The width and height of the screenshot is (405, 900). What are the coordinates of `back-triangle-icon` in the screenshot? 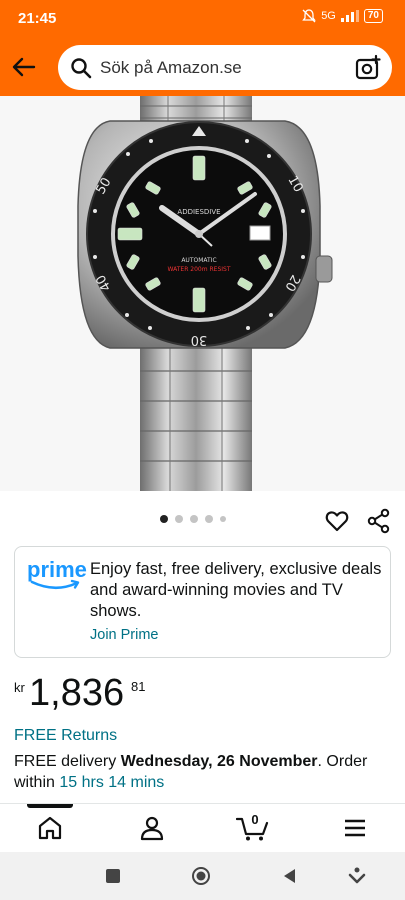 It's located at (290, 876).